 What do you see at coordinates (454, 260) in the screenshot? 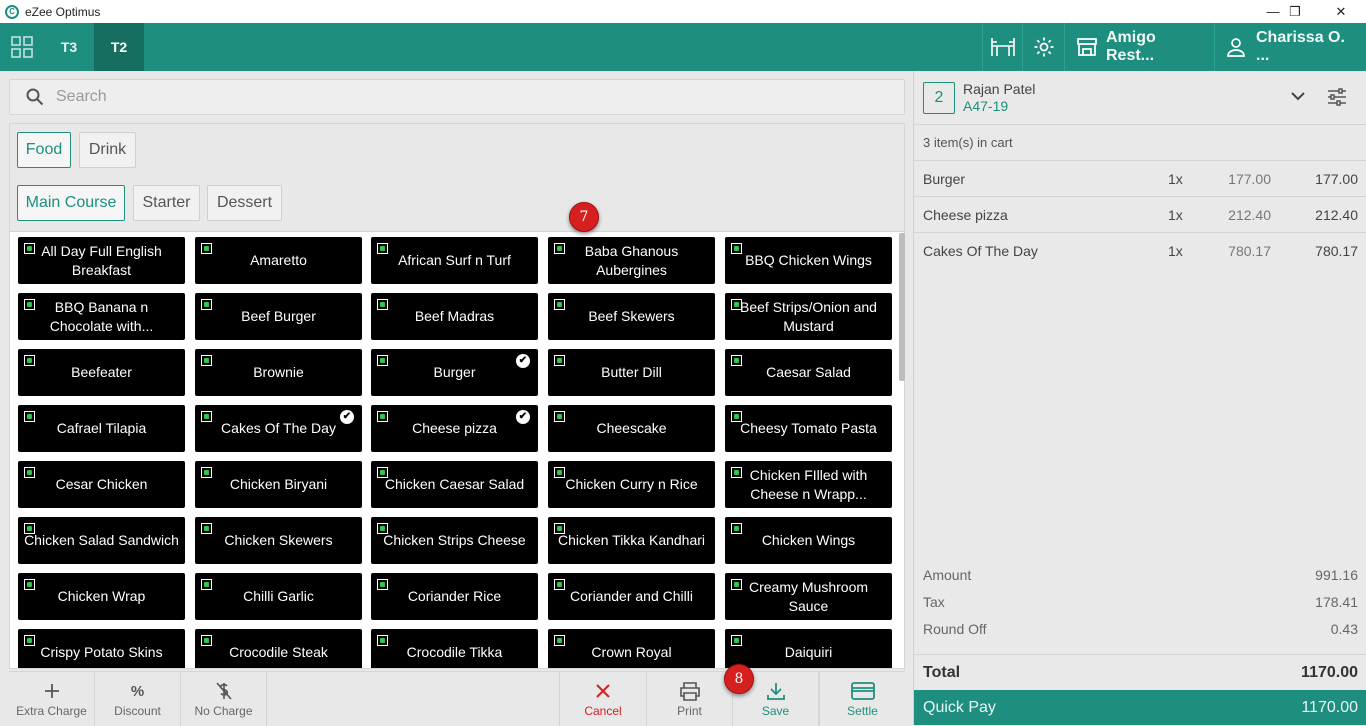
I see `menu-item-tile: African Surf n Turf` at bounding box center [454, 260].